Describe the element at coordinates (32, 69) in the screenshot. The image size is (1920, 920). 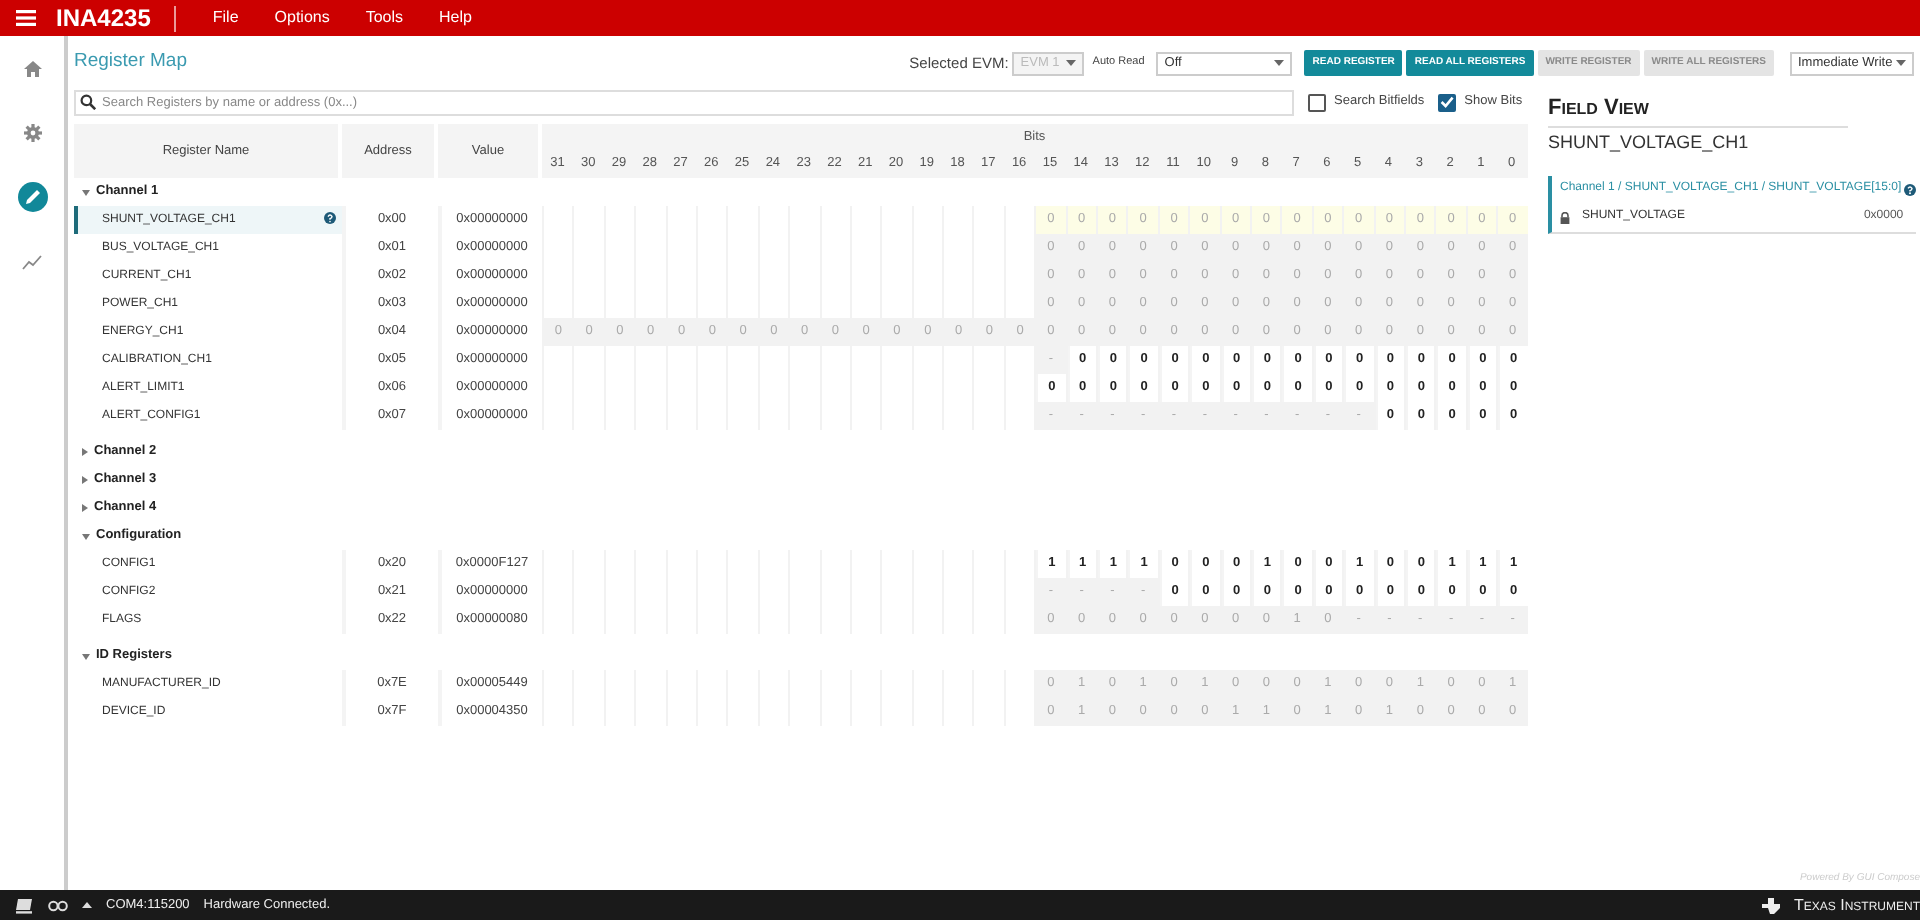
I see `home-icon` at that location.